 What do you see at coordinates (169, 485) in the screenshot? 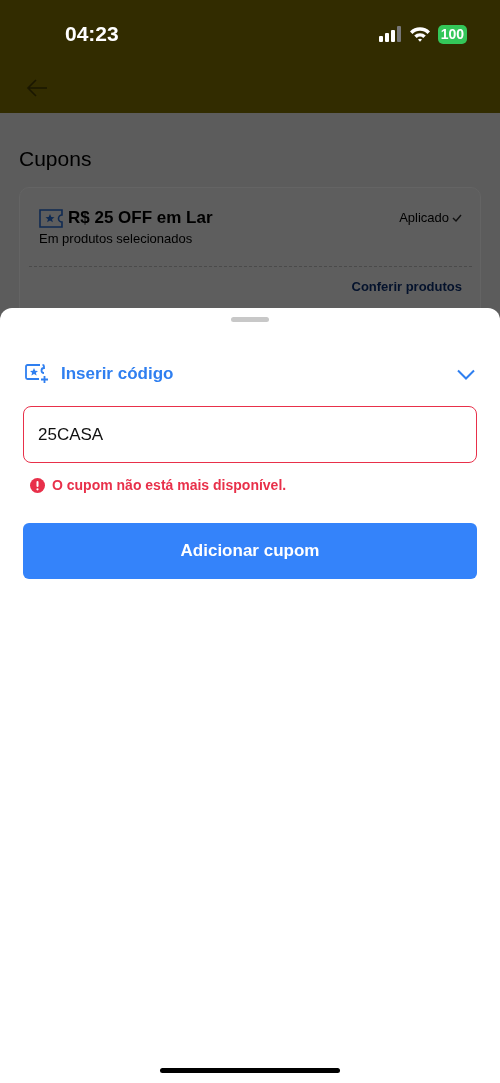
I see `error-message: O cupom não está mais disponível.` at bounding box center [169, 485].